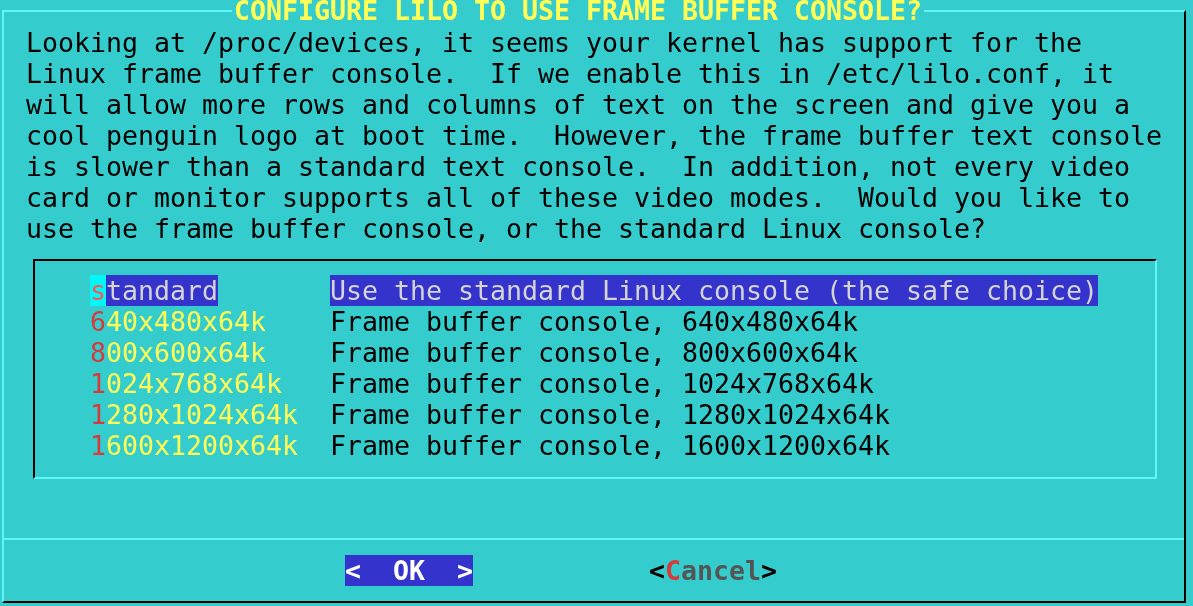  Describe the element at coordinates (594, 352) in the screenshot. I see `menu-item-description: Frame buffer console, 800x600x64k` at that location.